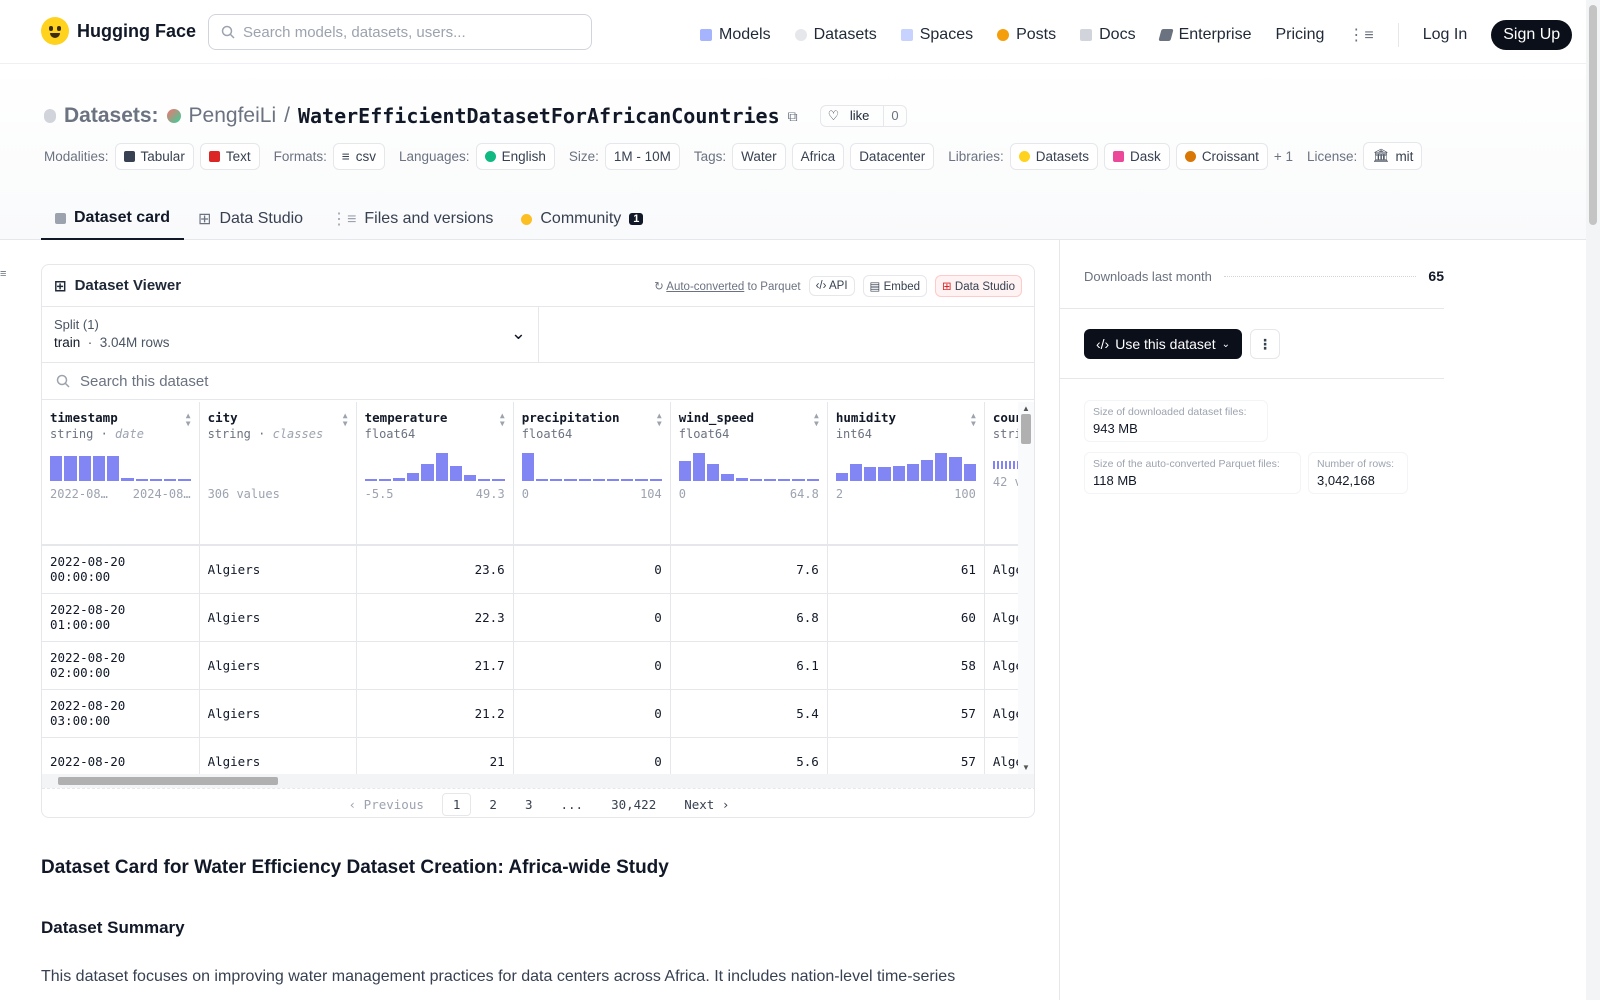  What do you see at coordinates (1026, 429) in the screenshot?
I see `grid-vscroll-thumb` at bounding box center [1026, 429].